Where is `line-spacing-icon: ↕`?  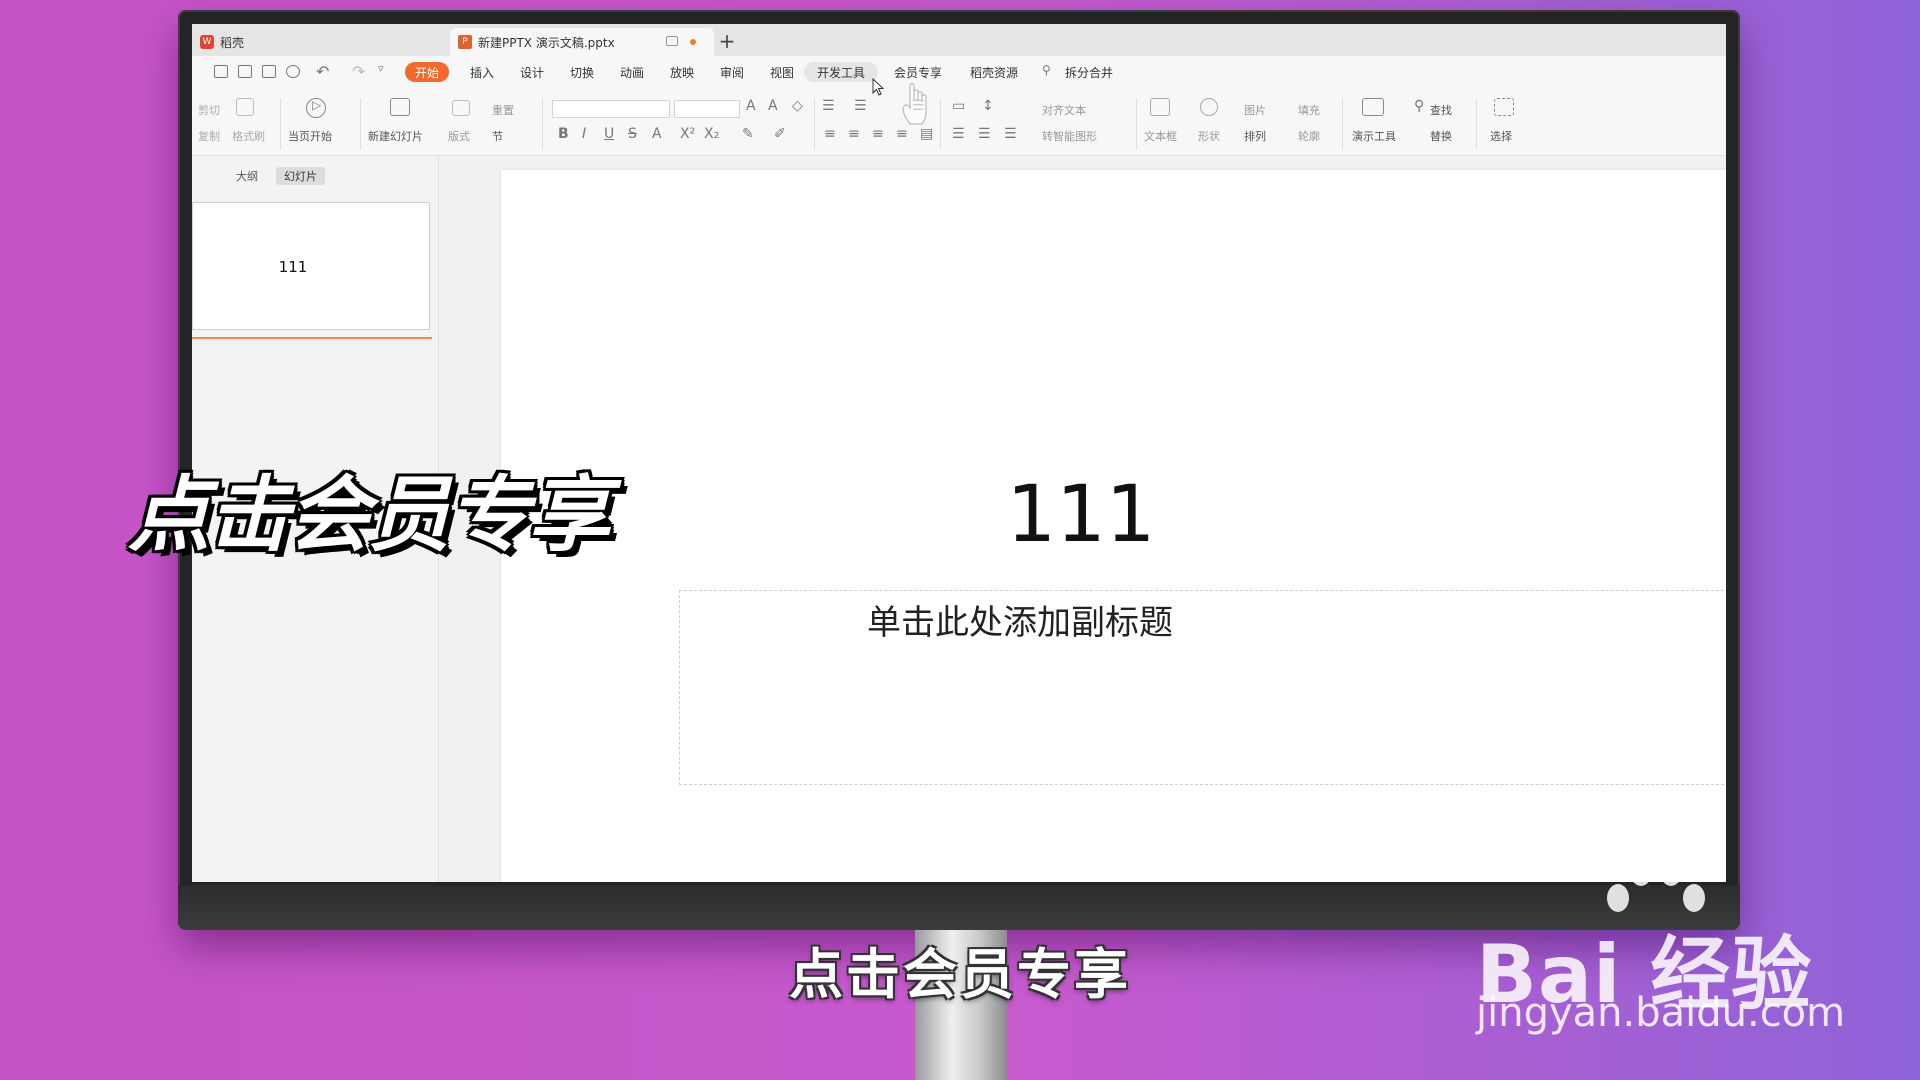 line-spacing-icon: ↕ is located at coordinates (988, 106).